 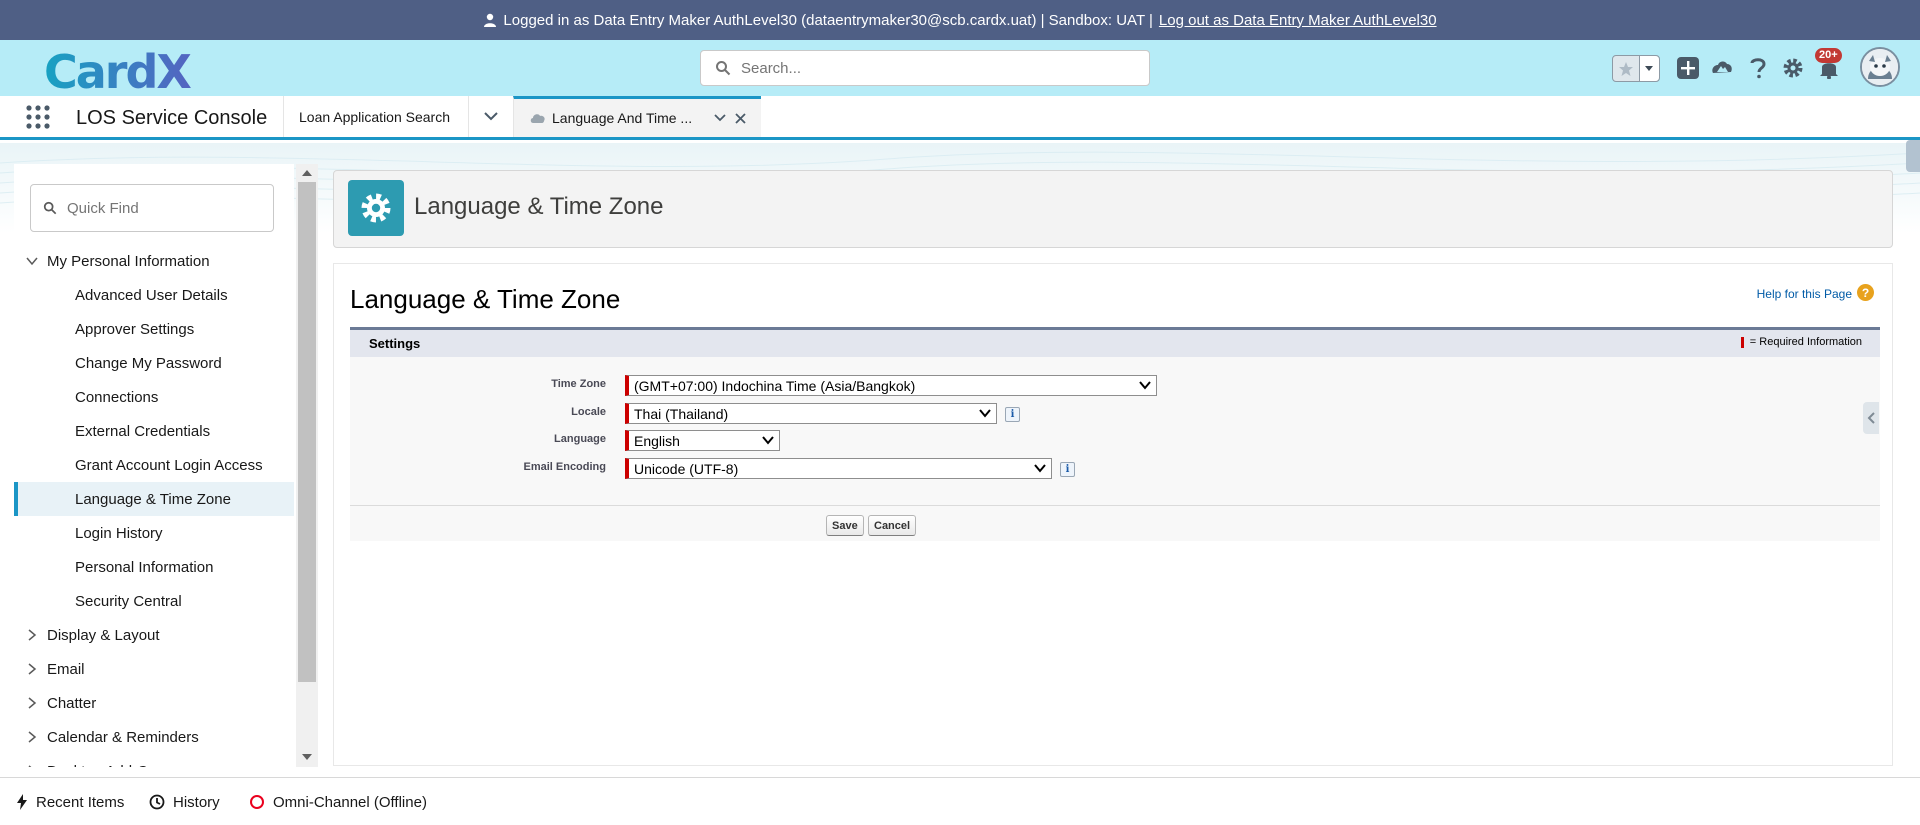 I want to click on sidebar-item-label: Advanced User Details, so click(x=151, y=295).